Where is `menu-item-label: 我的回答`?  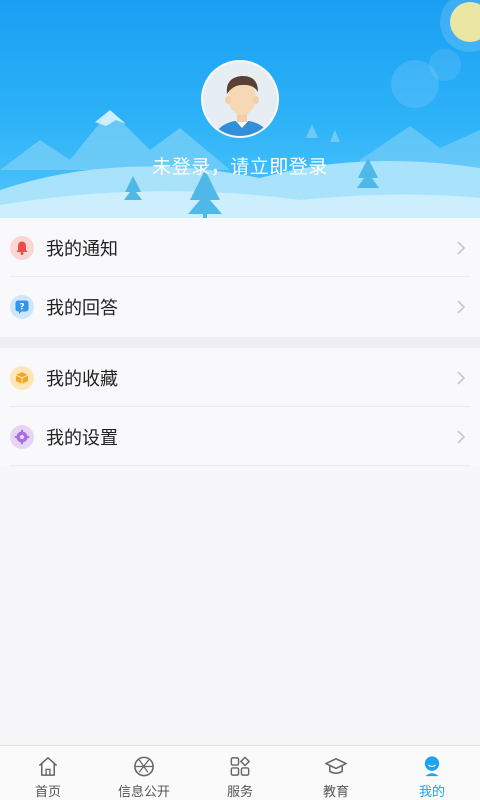
menu-item-label: 我的回答 is located at coordinates (82, 308).